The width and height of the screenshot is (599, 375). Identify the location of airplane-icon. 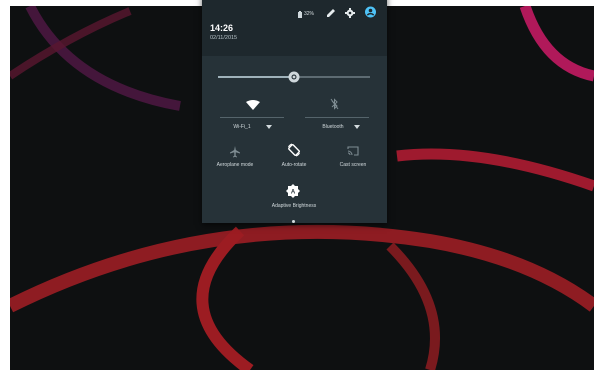
(235, 152).